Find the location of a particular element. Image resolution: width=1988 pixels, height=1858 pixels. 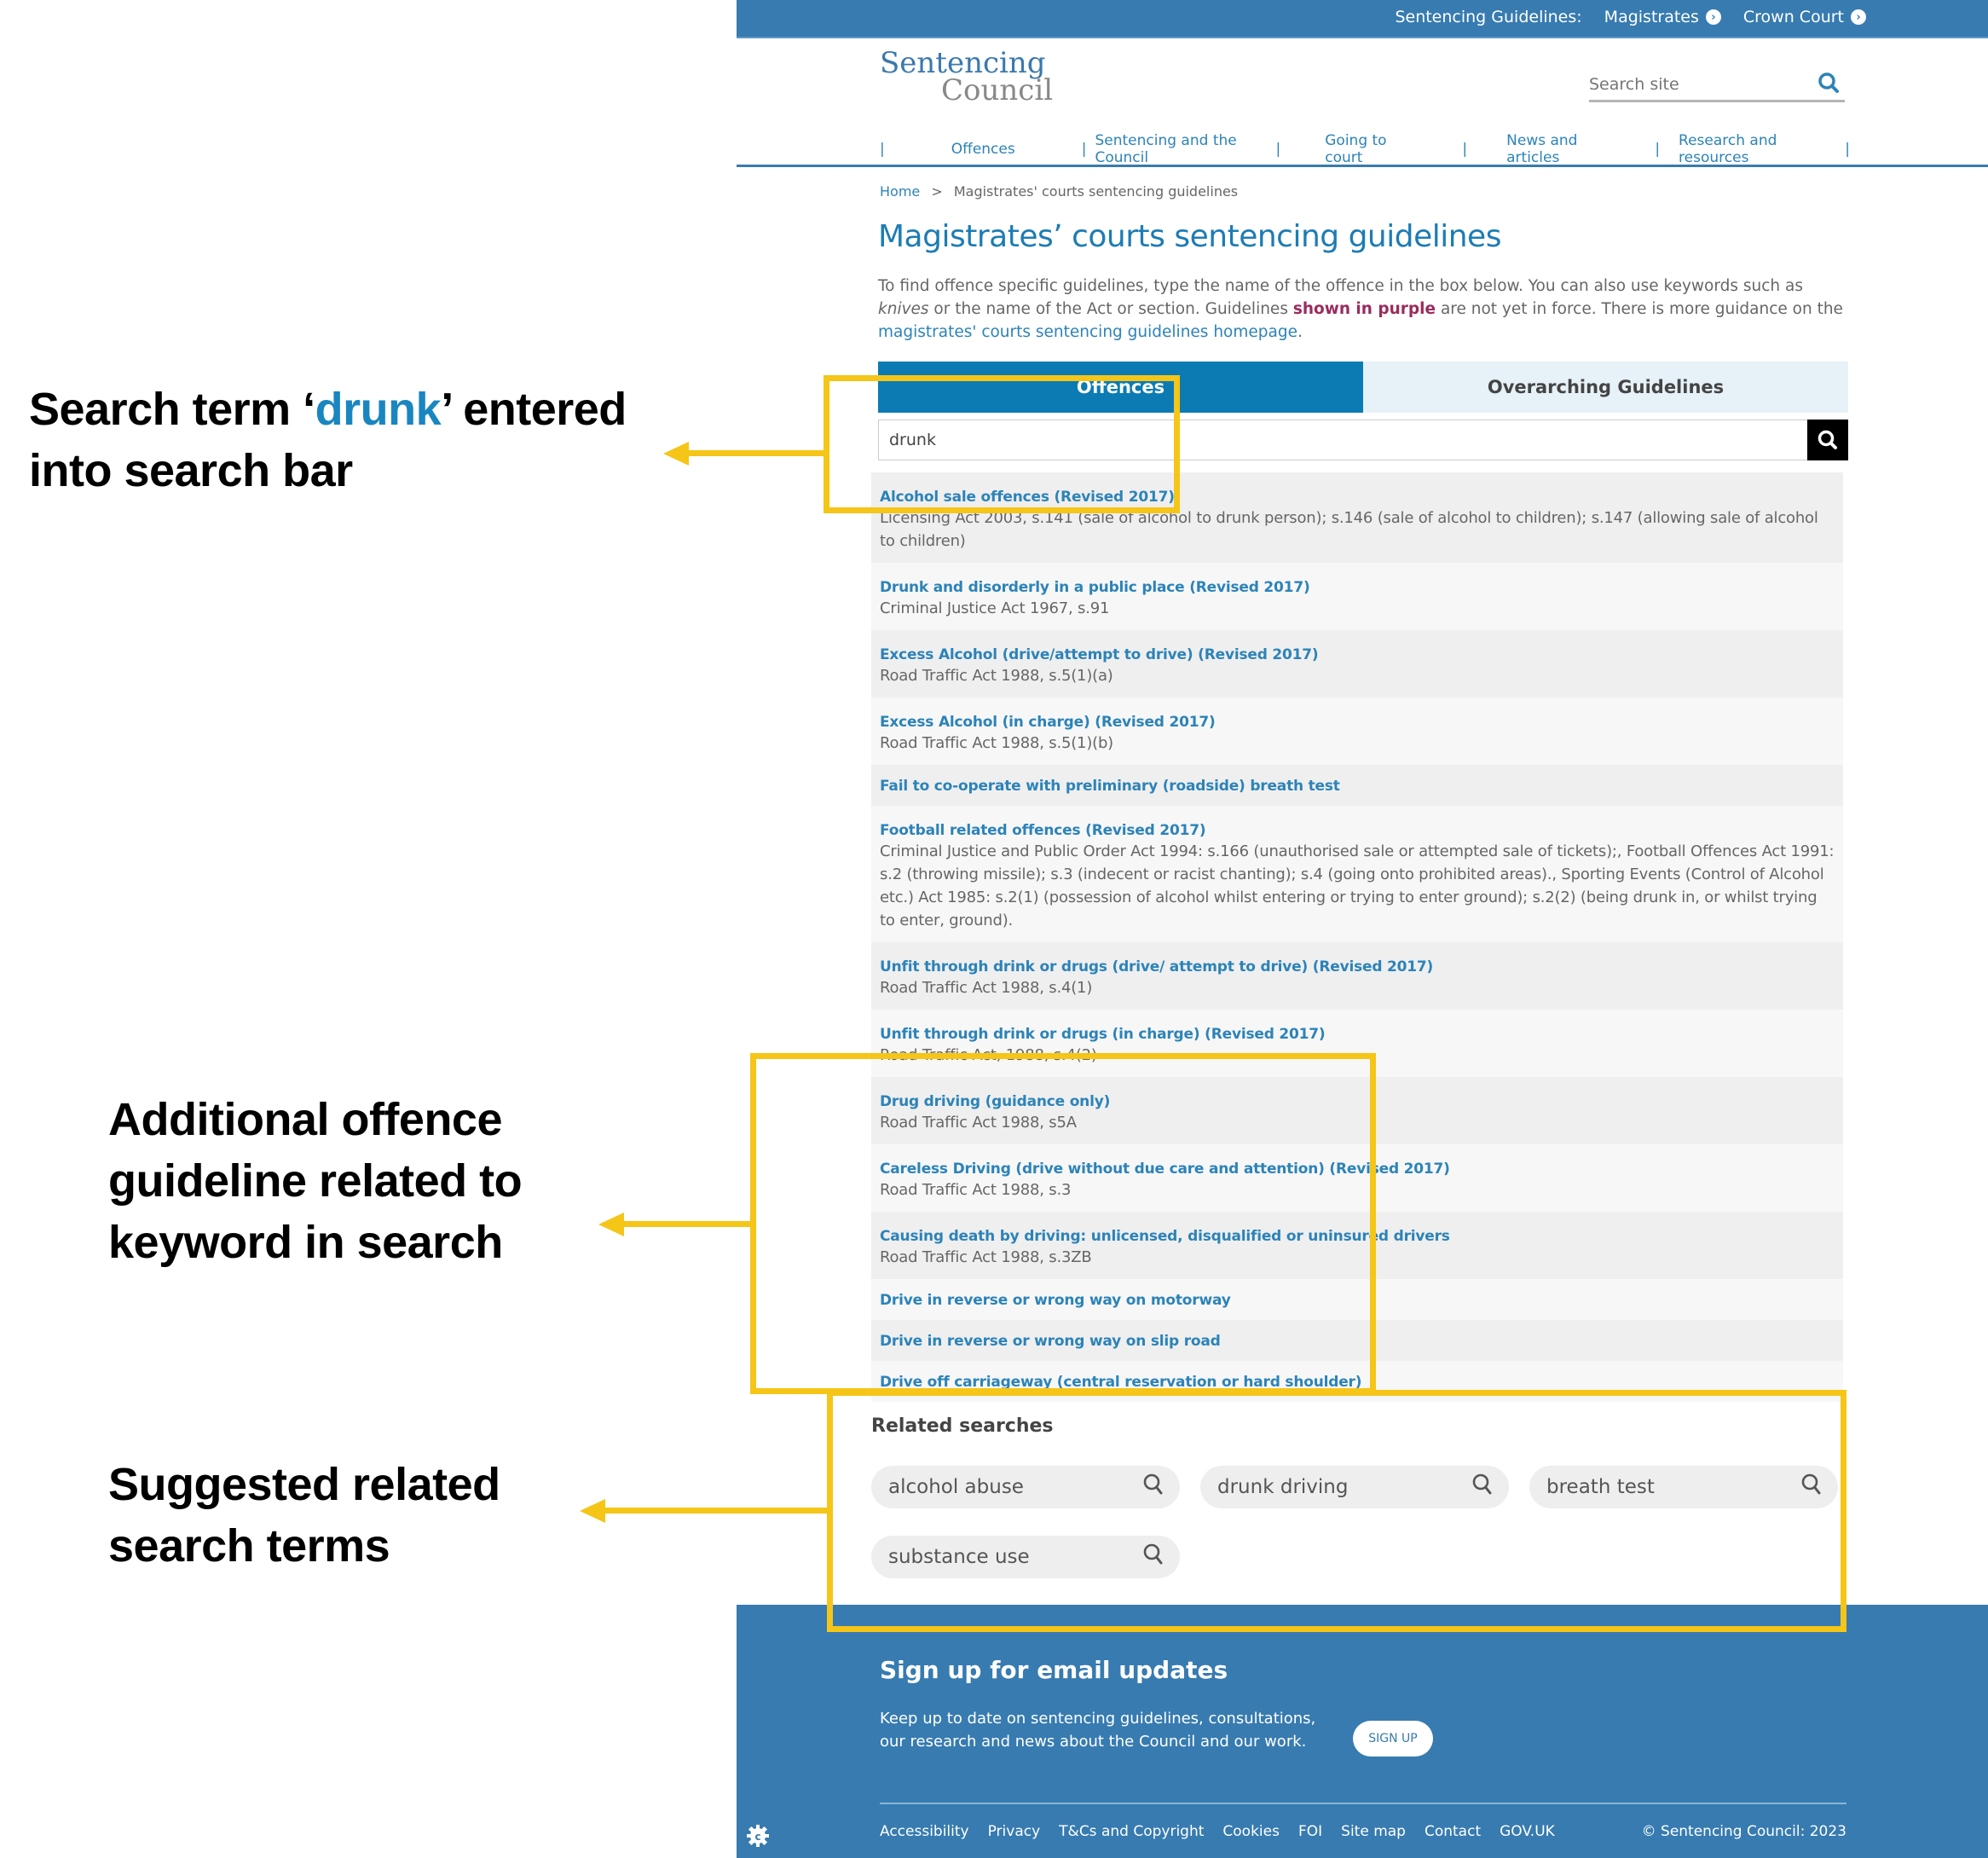

intro-purple-text: shown in purple is located at coordinates (1364, 309).